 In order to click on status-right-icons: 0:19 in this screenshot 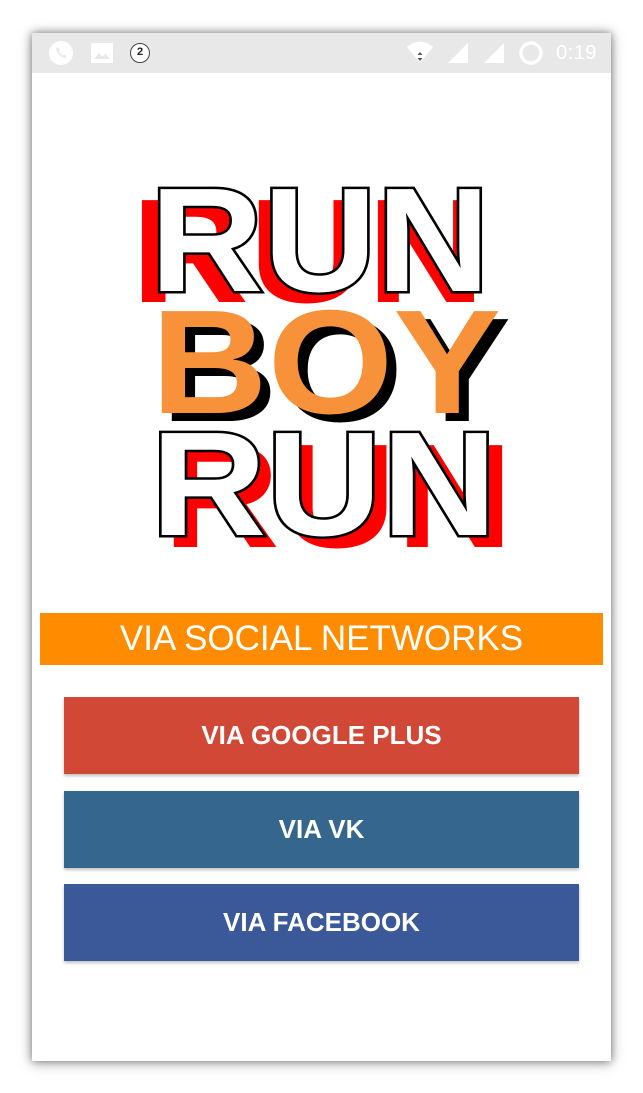, I will do `click(501, 53)`.